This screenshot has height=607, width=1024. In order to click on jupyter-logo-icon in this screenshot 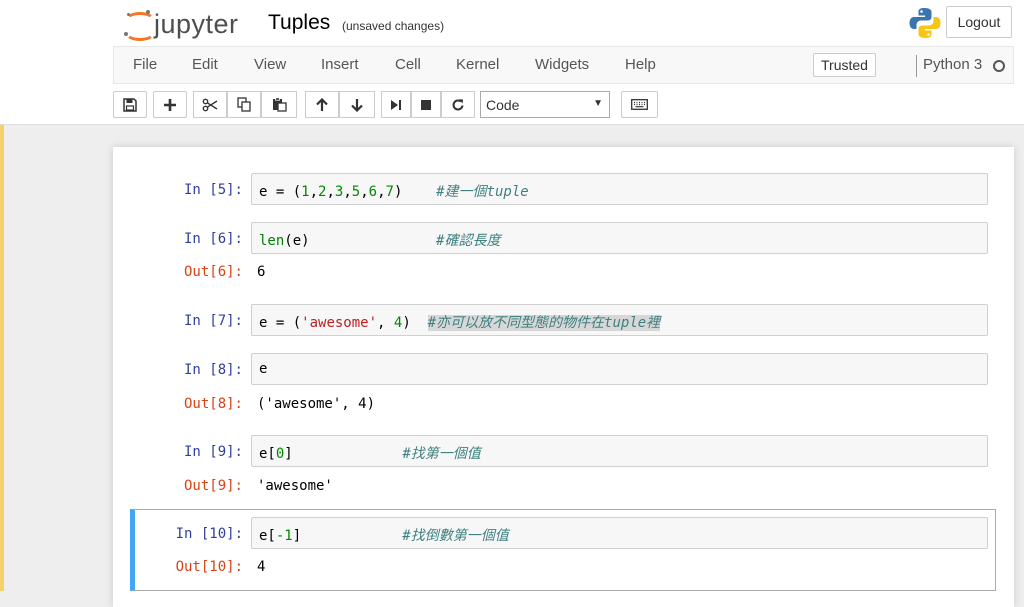, I will do `click(139, 25)`.